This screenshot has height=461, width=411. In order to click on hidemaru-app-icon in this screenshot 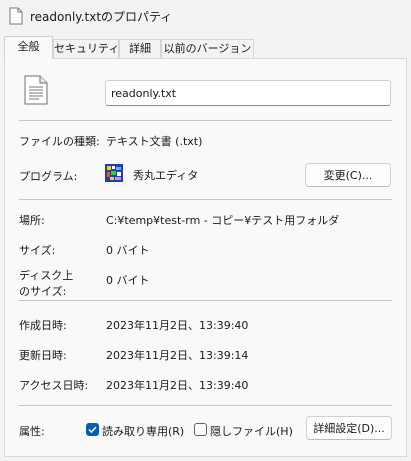, I will do `click(114, 173)`.